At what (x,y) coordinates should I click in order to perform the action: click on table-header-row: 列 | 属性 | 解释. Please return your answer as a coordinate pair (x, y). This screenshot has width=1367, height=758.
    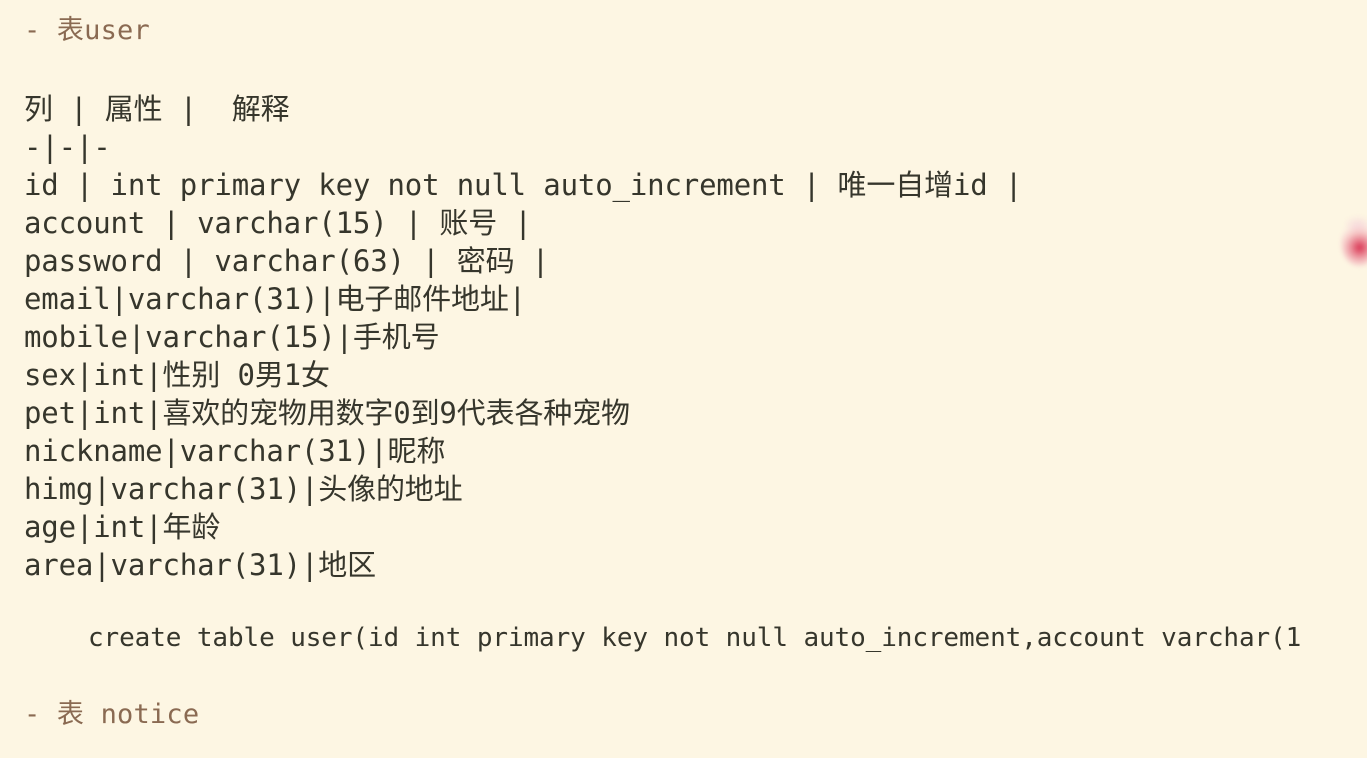
    Looking at the image, I should click on (157, 109).